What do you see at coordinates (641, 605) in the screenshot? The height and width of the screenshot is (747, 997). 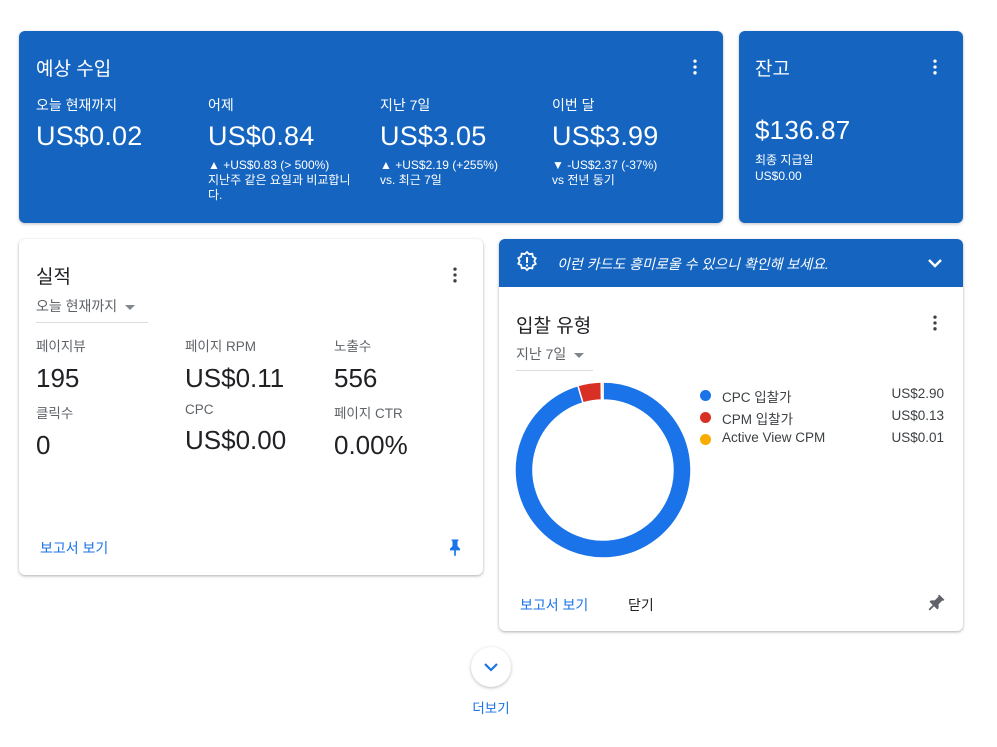 I see `close-card-button: 닫기` at bounding box center [641, 605].